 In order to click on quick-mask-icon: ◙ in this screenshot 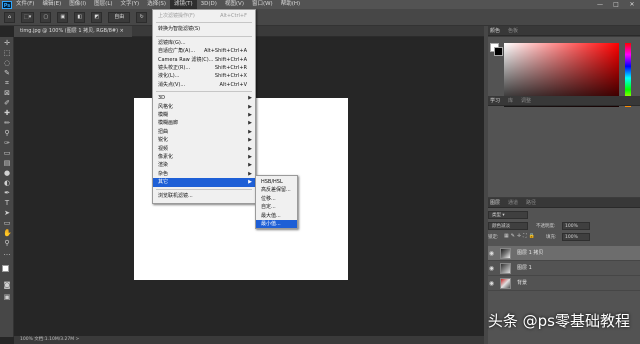, I will do `click(7, 285)`.